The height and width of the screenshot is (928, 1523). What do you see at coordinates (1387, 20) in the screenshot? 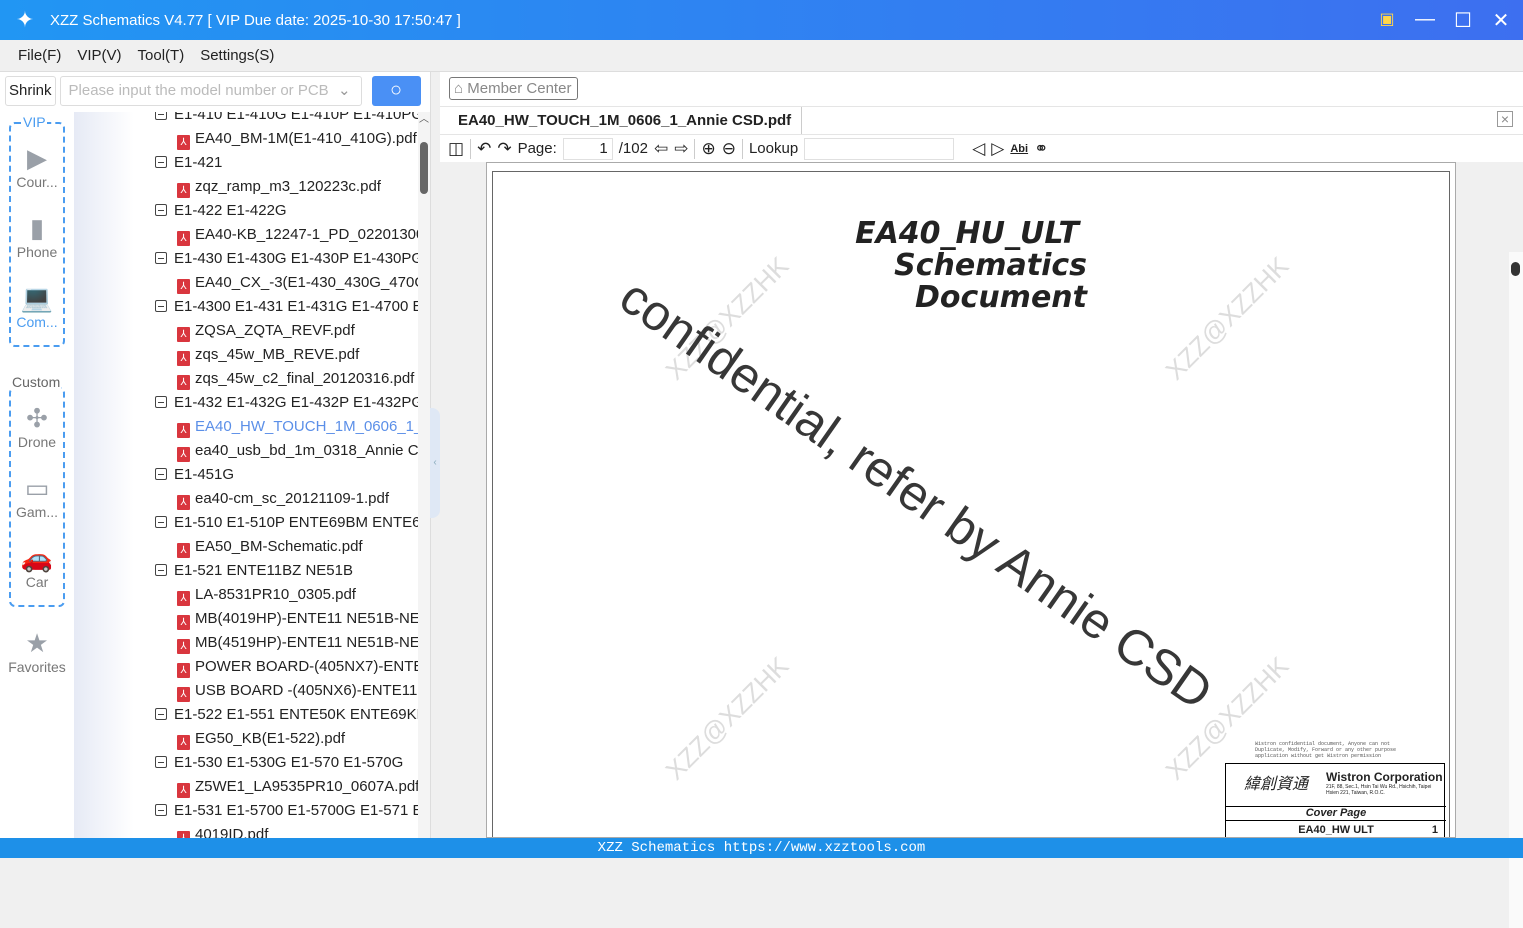
I see `briefcase-icon: ▣` at bounding box center [1387, 20].